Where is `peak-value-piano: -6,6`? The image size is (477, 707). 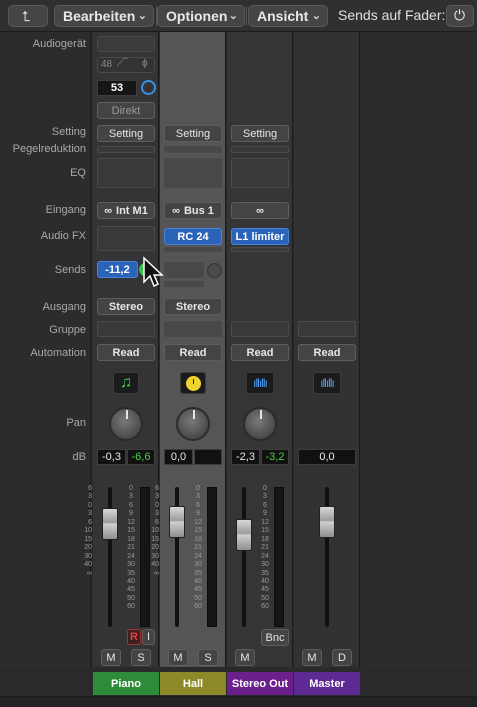
peak-value-piano: -6,6 is located at coordinates (141, 457).